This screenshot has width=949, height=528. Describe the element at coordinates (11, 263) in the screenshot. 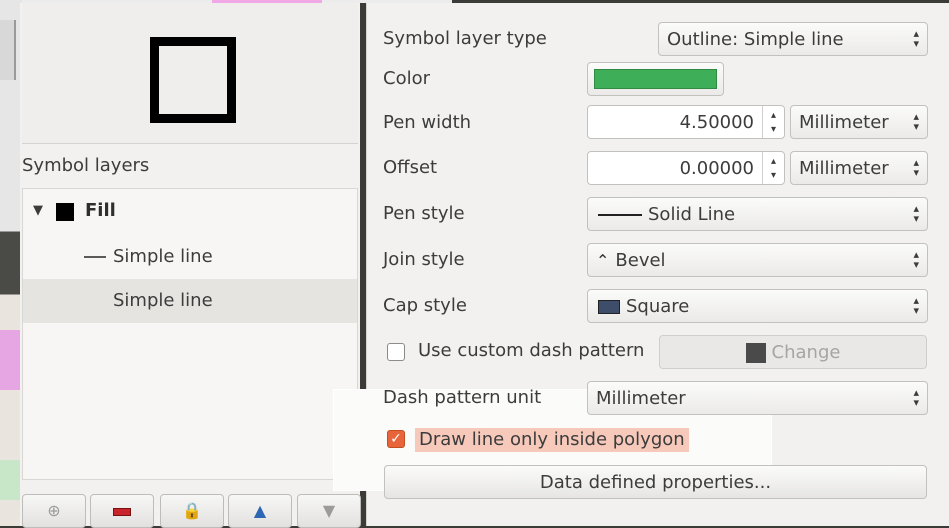

I see `map-canvas-fragment` at that location.